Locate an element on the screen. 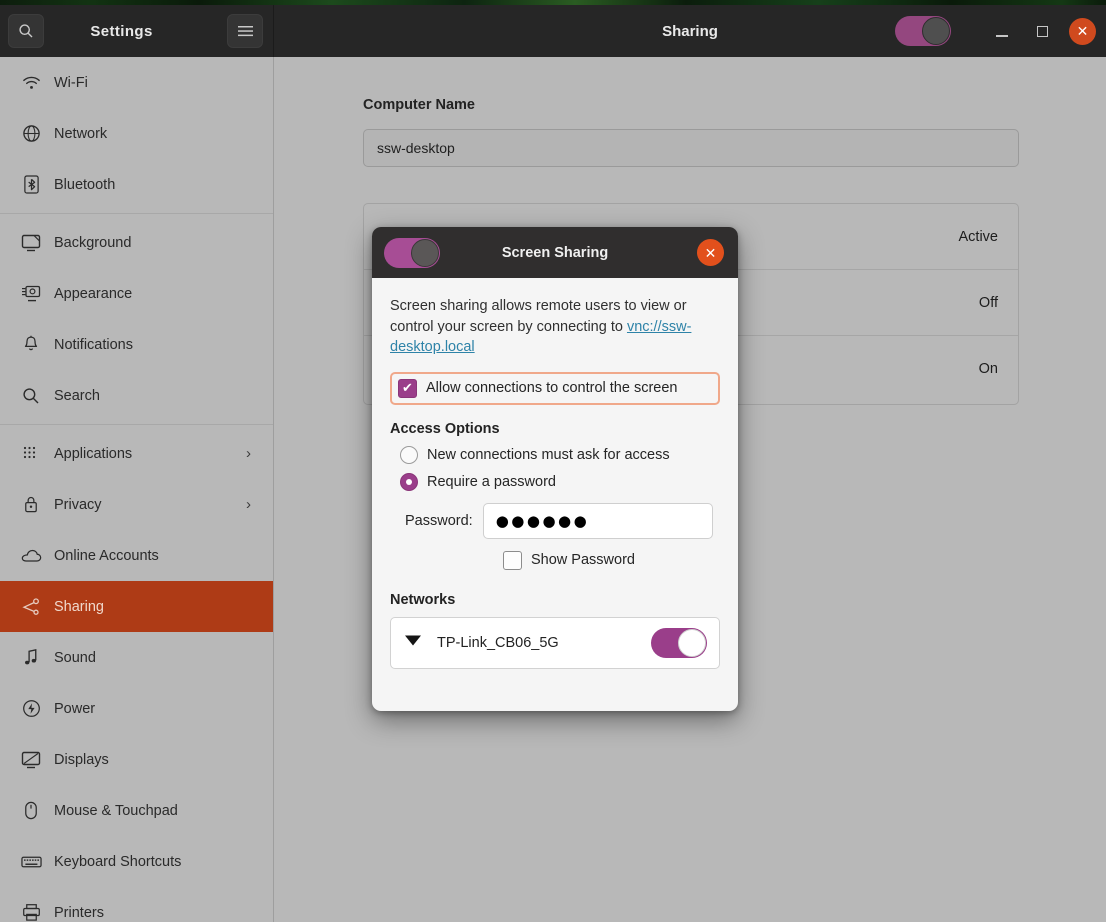  sidebar-item-background: Background is located at coordinates (136, 242).